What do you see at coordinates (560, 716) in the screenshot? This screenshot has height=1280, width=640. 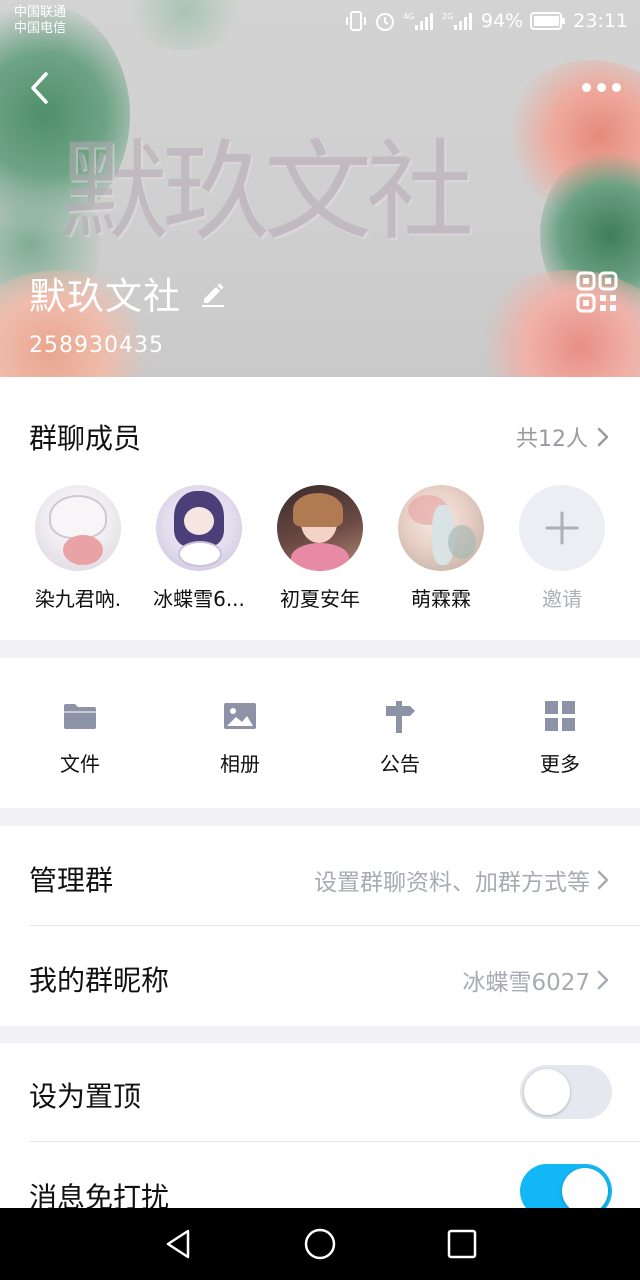 I see `grid-icon` at bounding box center [560, 716].